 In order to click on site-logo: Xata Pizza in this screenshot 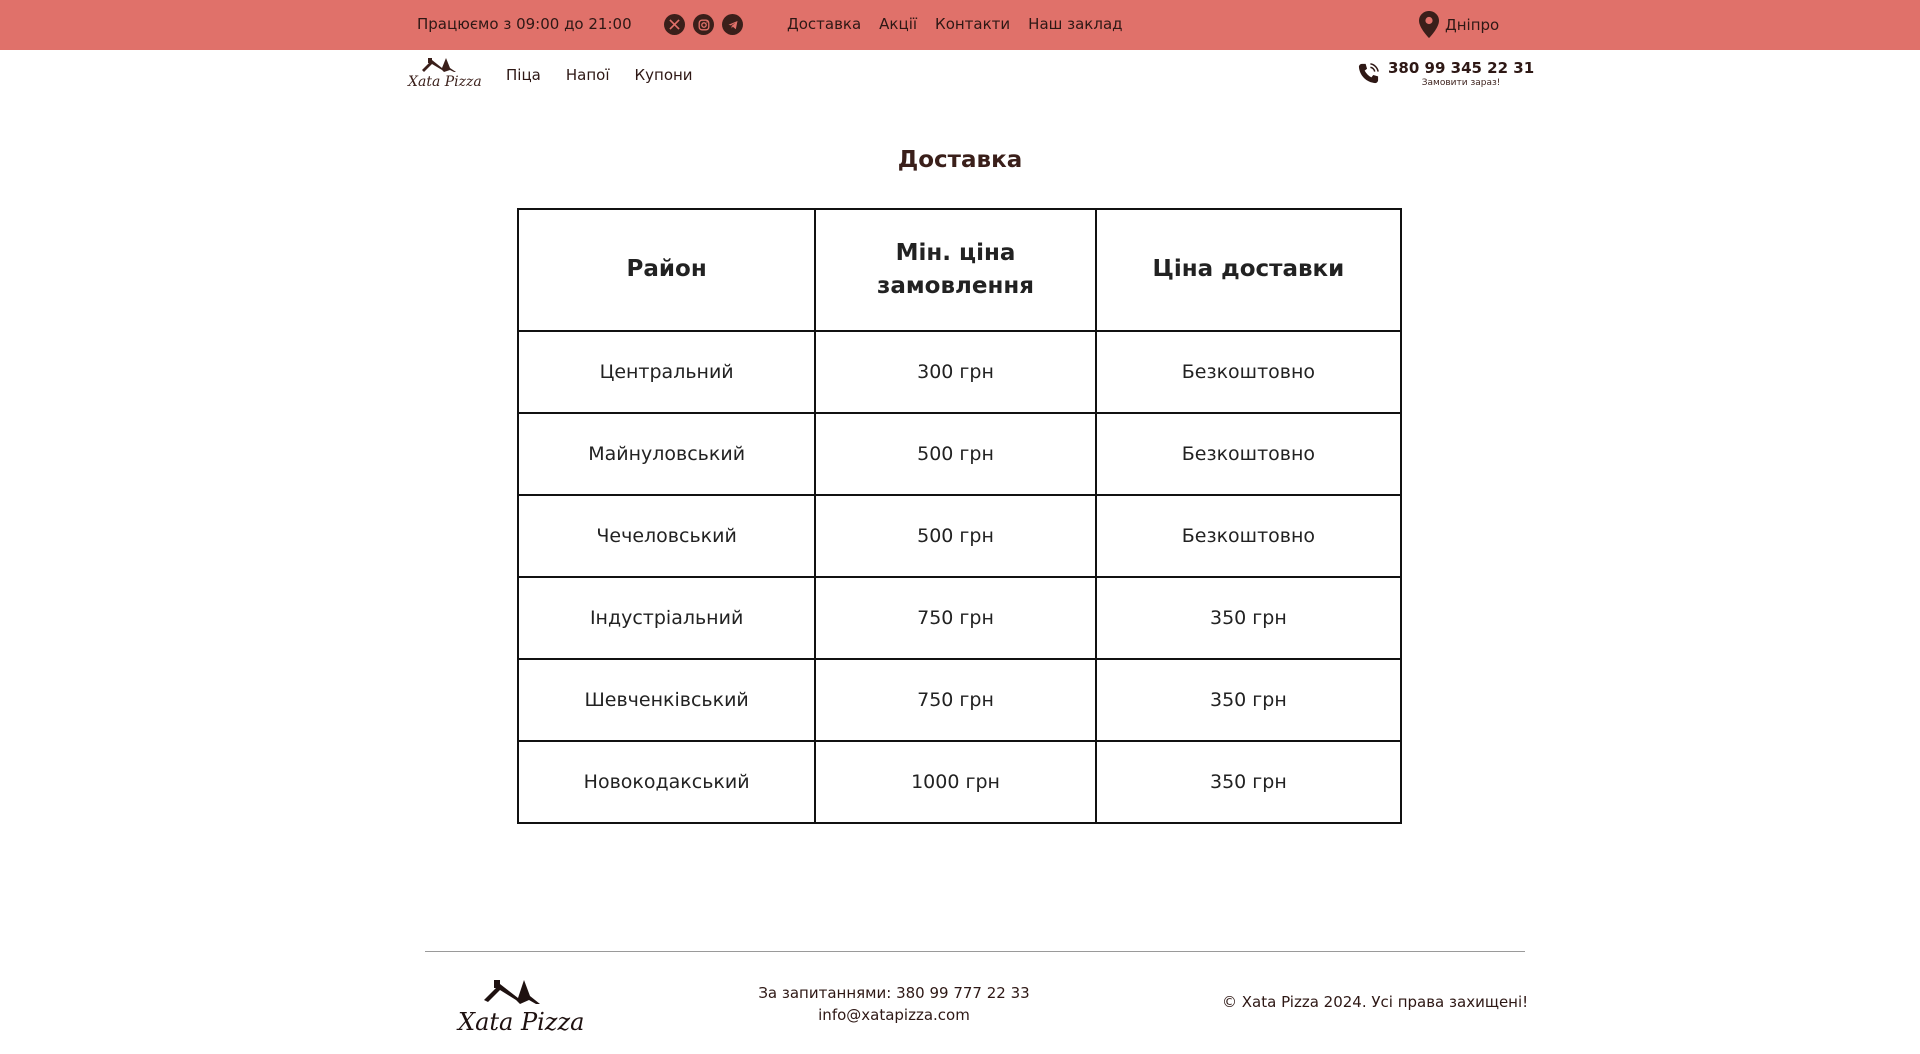, I will do `click(444, 76)`.